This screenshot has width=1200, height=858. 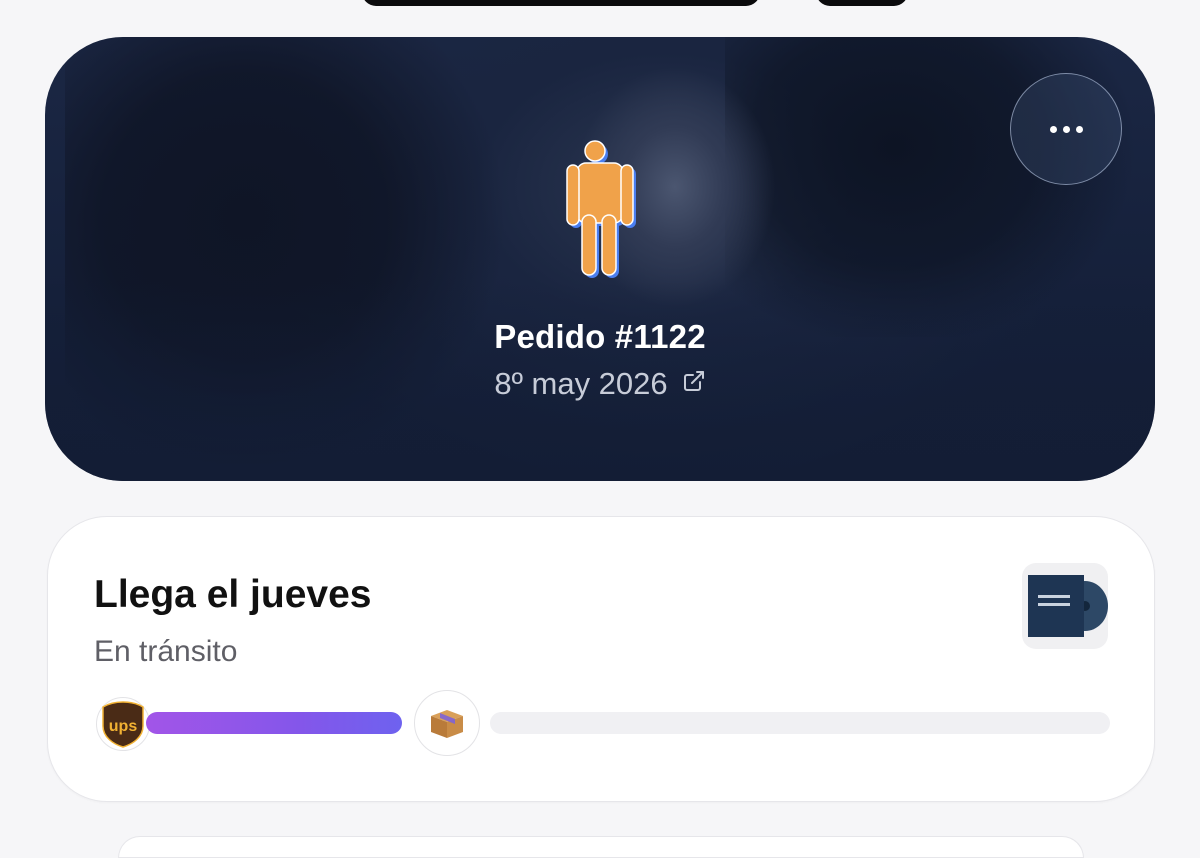 What do you see at coordinates (601, 847) in the screenshot?
I see `next-card-edge` at bounding box center [601, 847].